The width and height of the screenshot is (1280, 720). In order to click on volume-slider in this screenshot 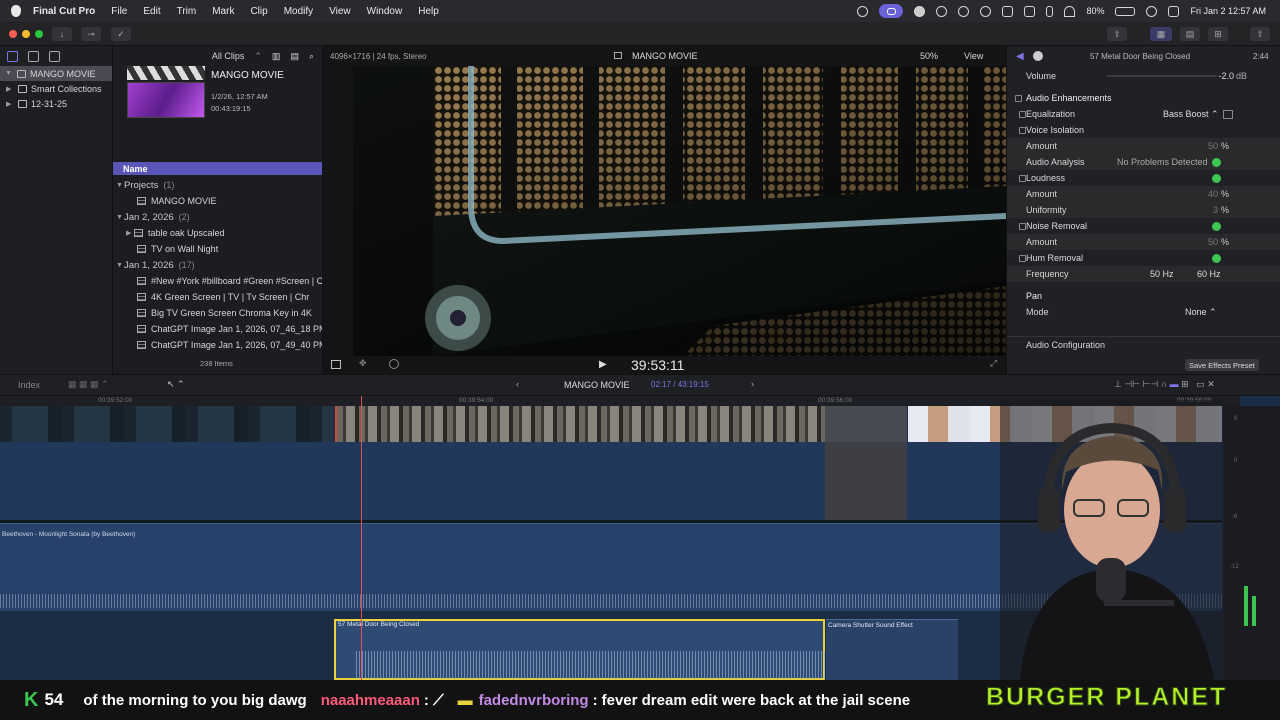, I will do `click(1162, 76)`.